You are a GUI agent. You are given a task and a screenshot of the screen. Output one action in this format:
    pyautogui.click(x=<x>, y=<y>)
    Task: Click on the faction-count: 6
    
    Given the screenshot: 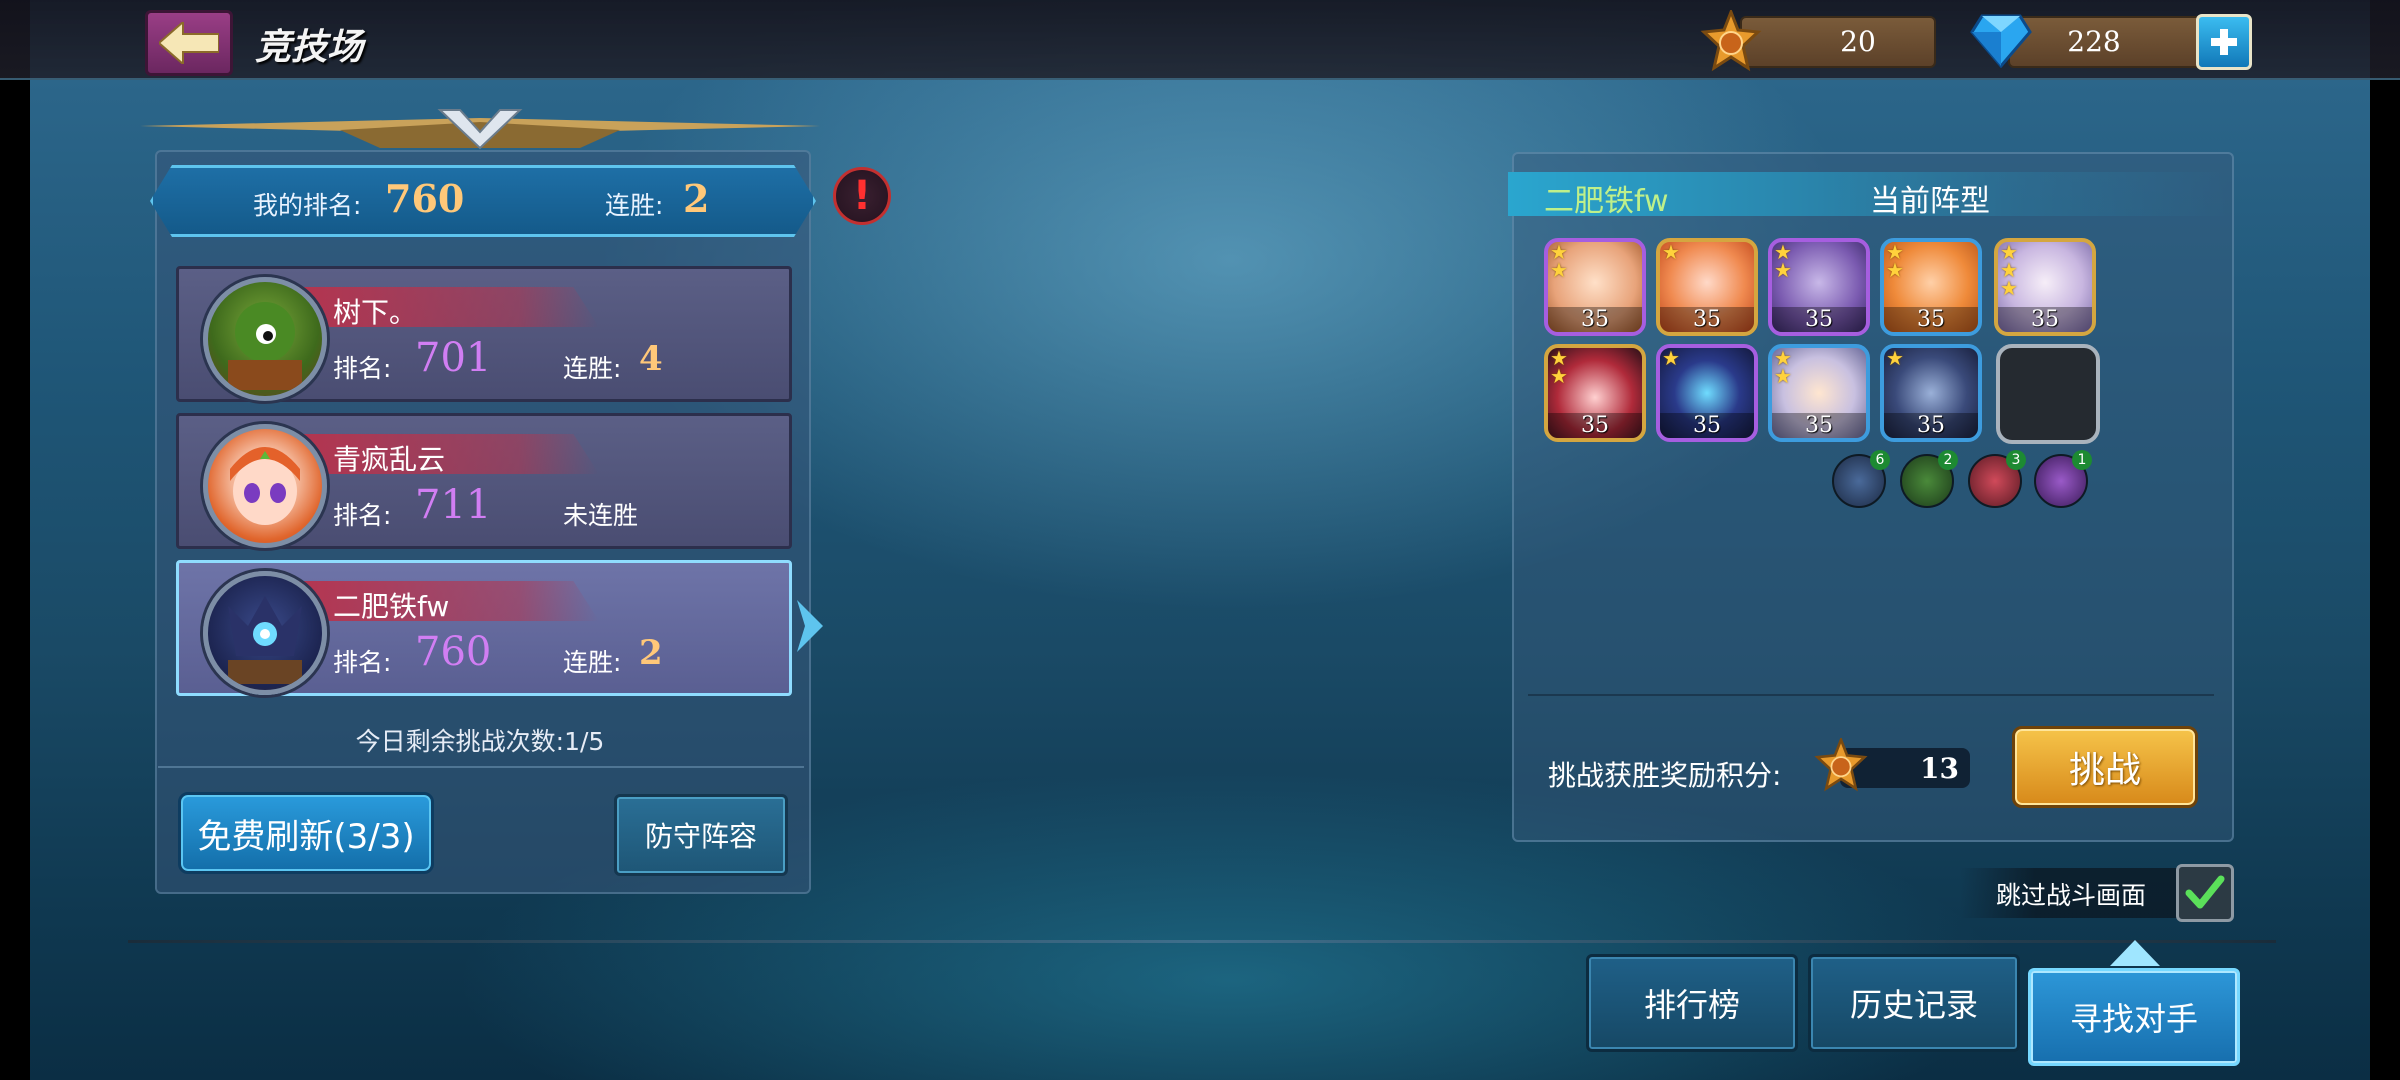 What is the action you would take?
    pyautogui.click(x=1880, y=460)
    